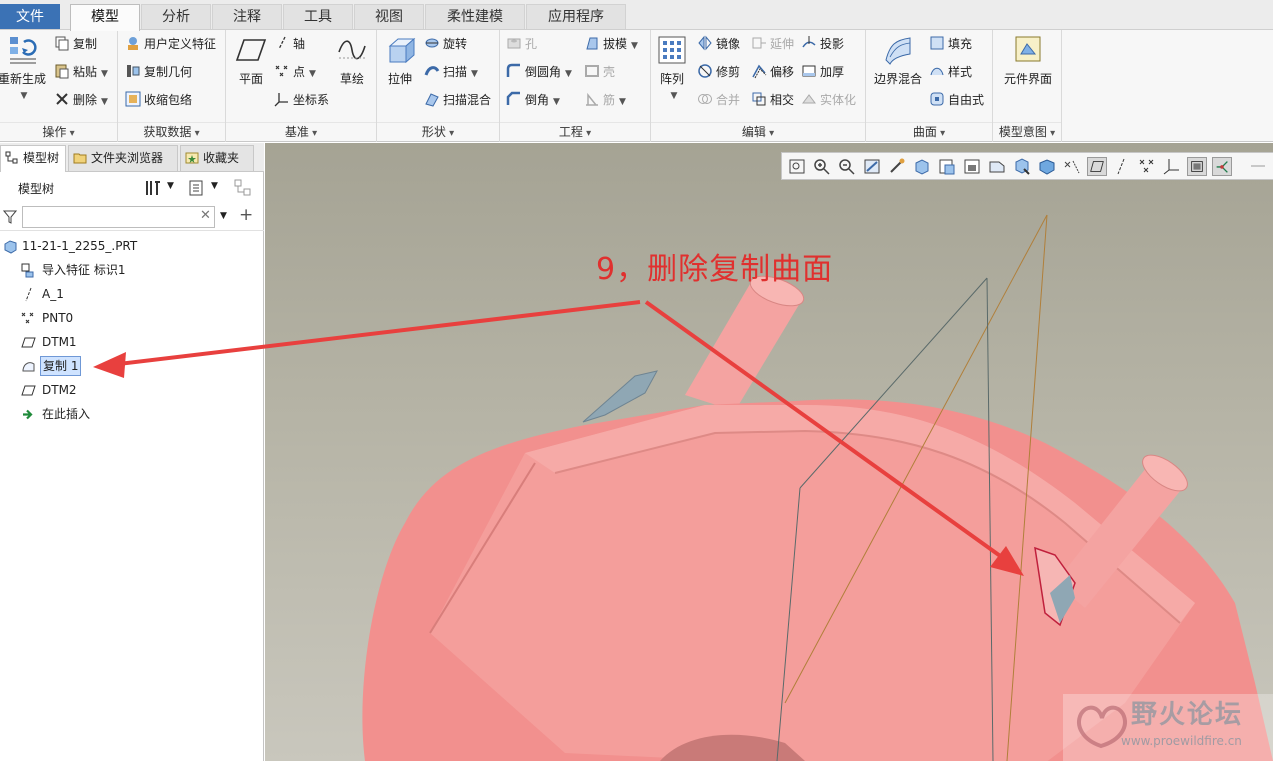 Image resolution: width=1273 pixels, height=761 pixels. Describe the element at coordinates (81, 72) in the screenshot. I see `paste-button: 粘贴 ▼` at that location.